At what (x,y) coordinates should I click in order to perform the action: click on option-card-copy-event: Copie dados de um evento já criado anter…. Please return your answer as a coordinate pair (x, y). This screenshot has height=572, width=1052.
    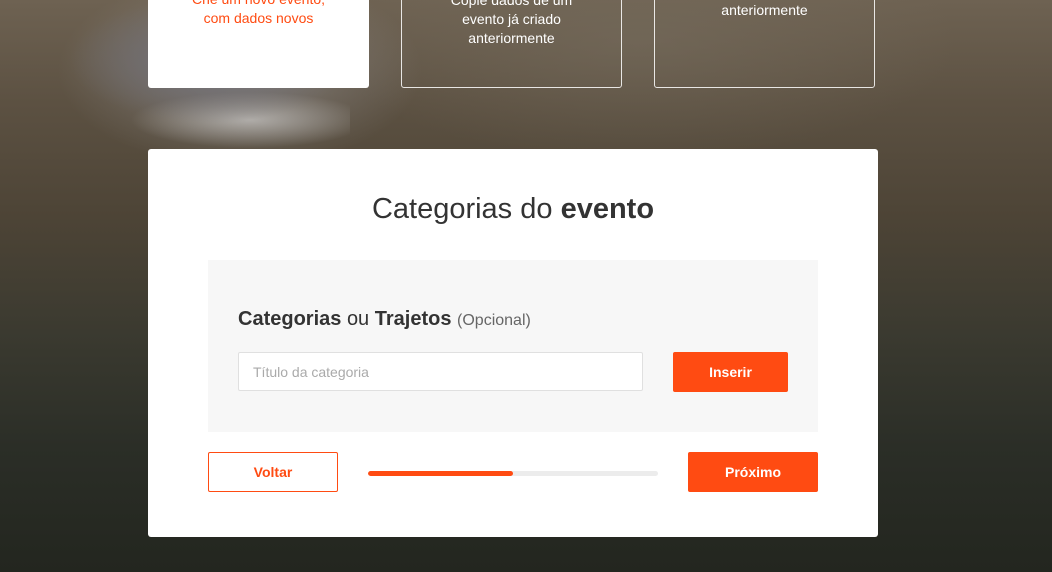
    Looking at the image, I should click on (511, 44).